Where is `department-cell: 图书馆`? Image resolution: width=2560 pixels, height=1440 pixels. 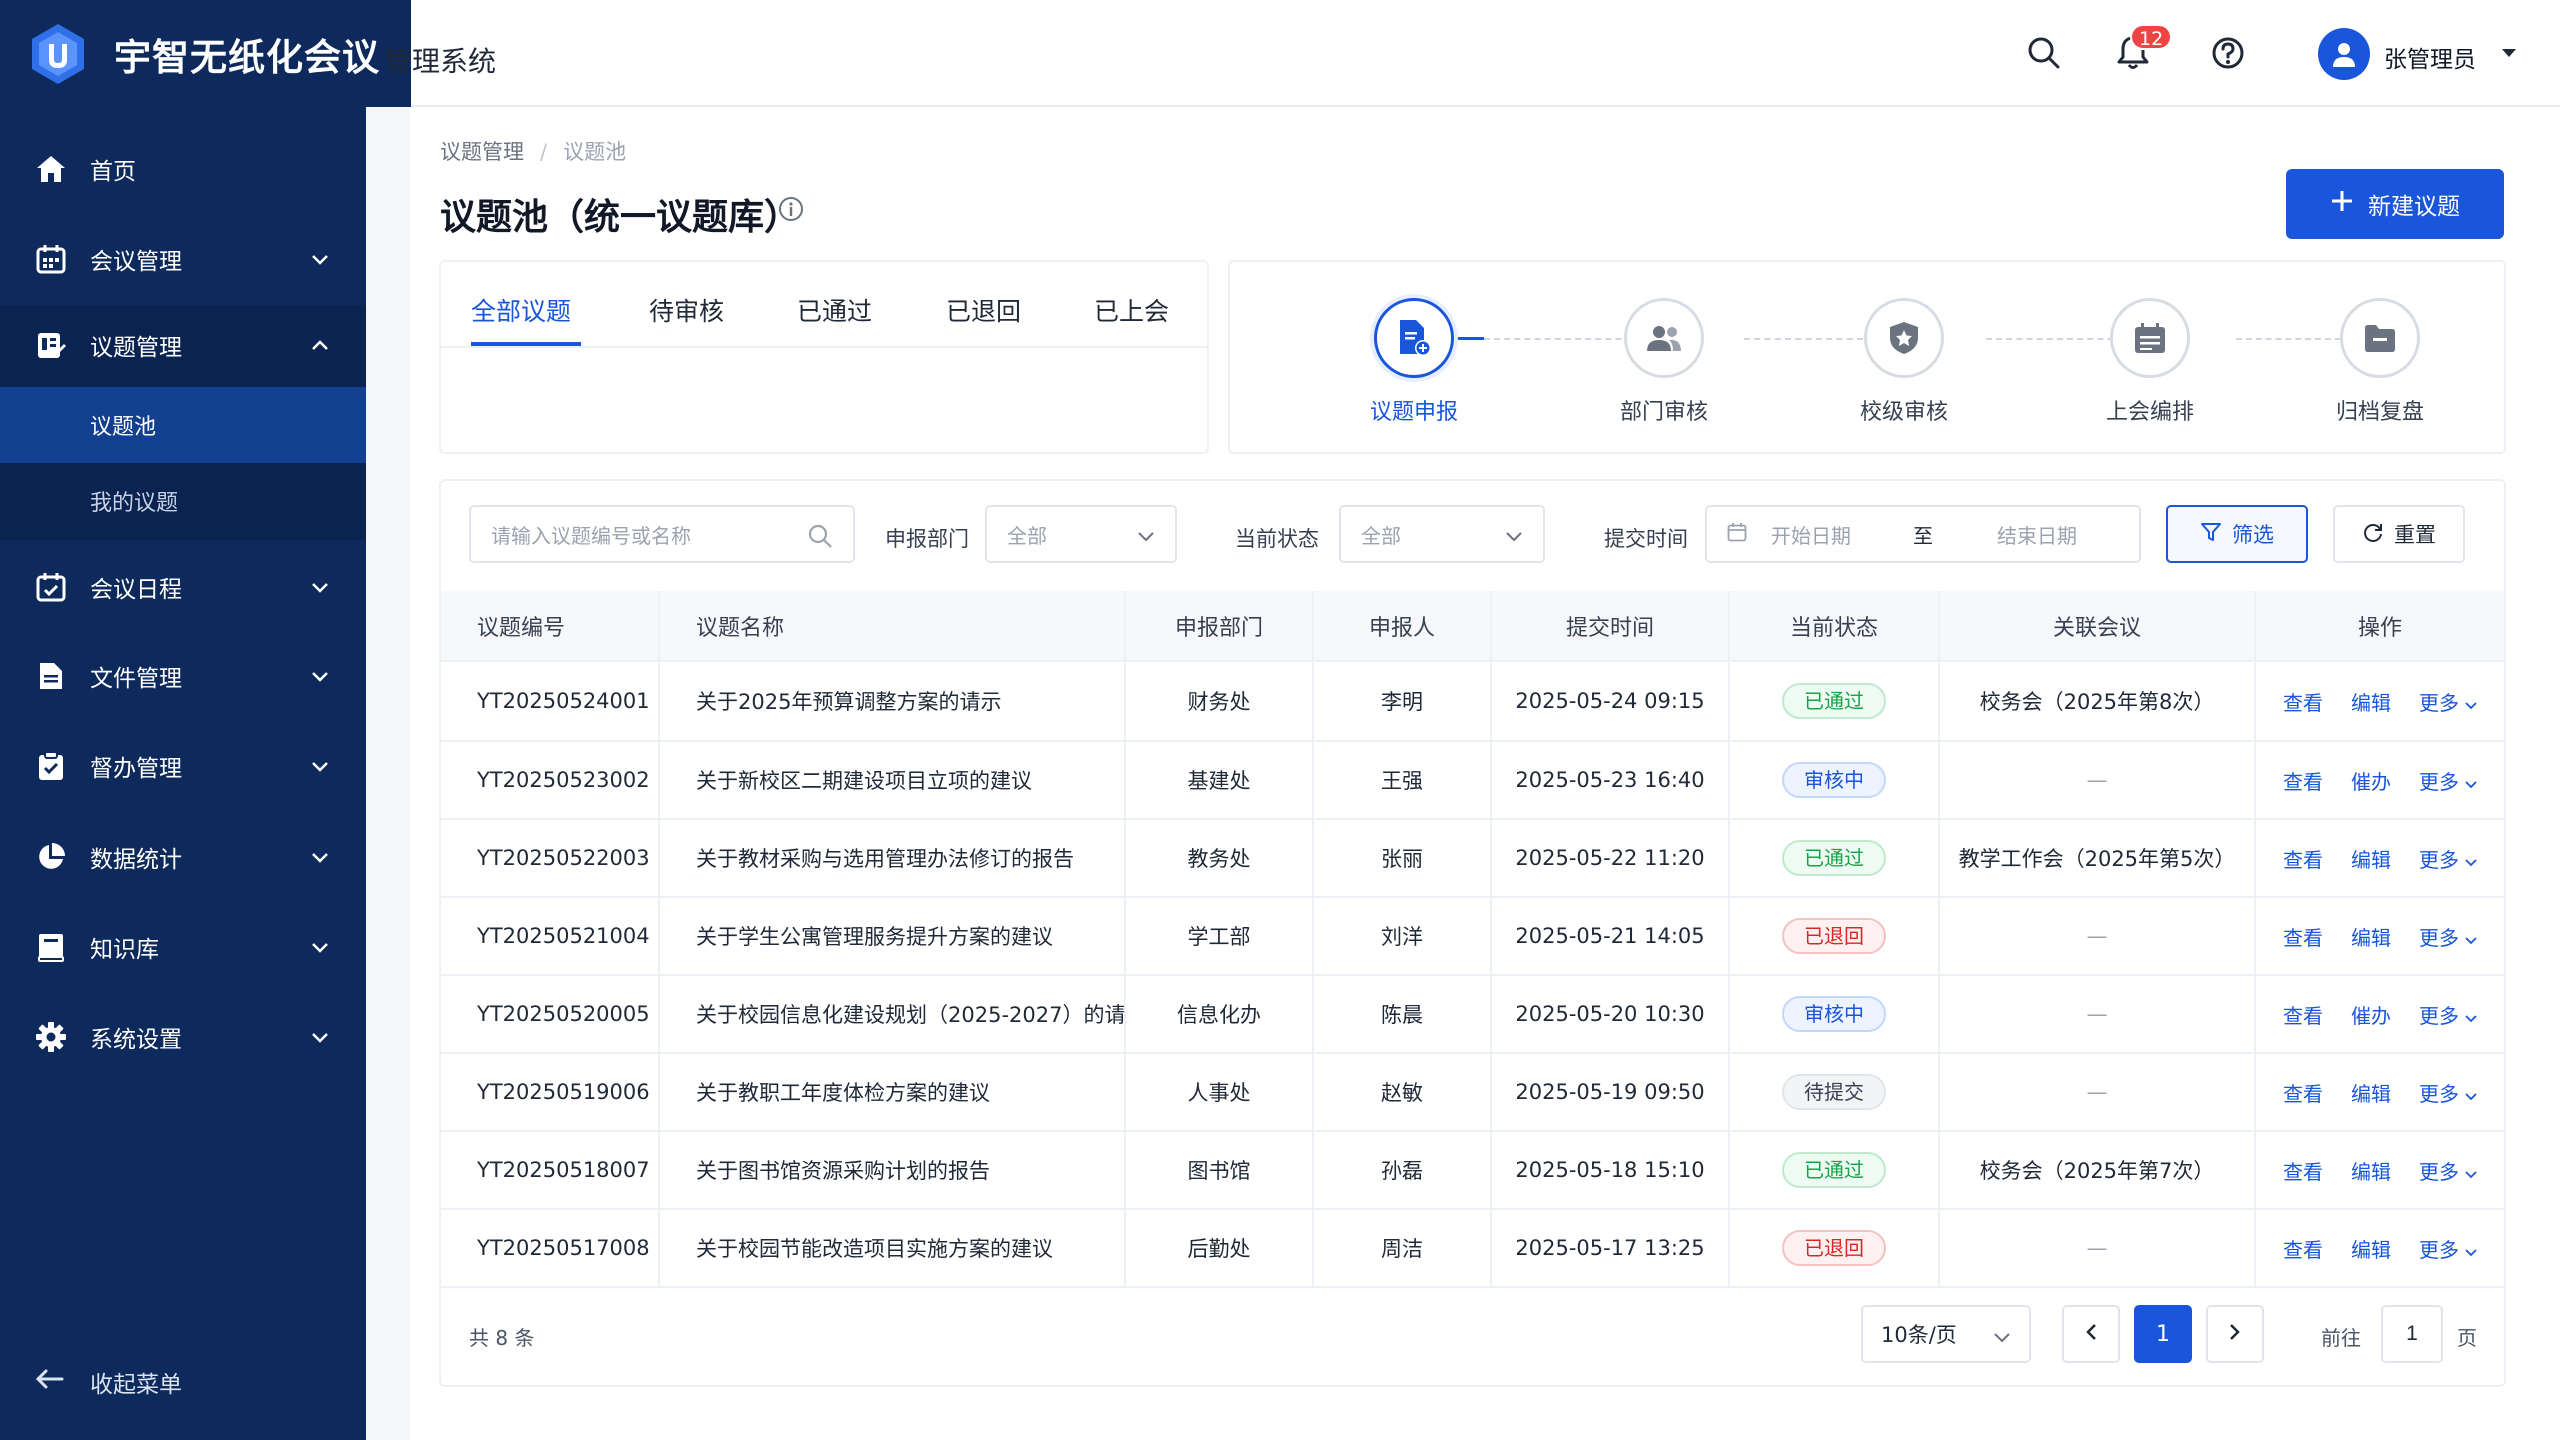 department-cell: 图书馆 is located at coordinates (1219, 1170).